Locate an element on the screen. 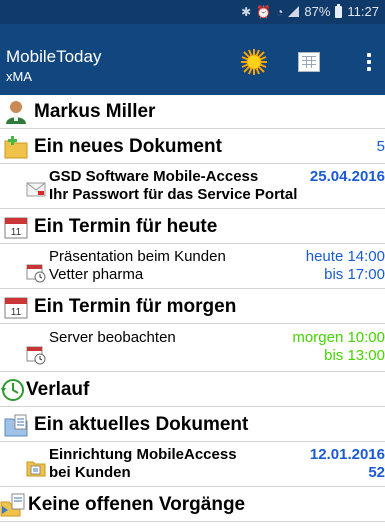 The height and width of the screenshot is (532, 385). item-date: 25.04.2016 is located at coordinates (347, 176).